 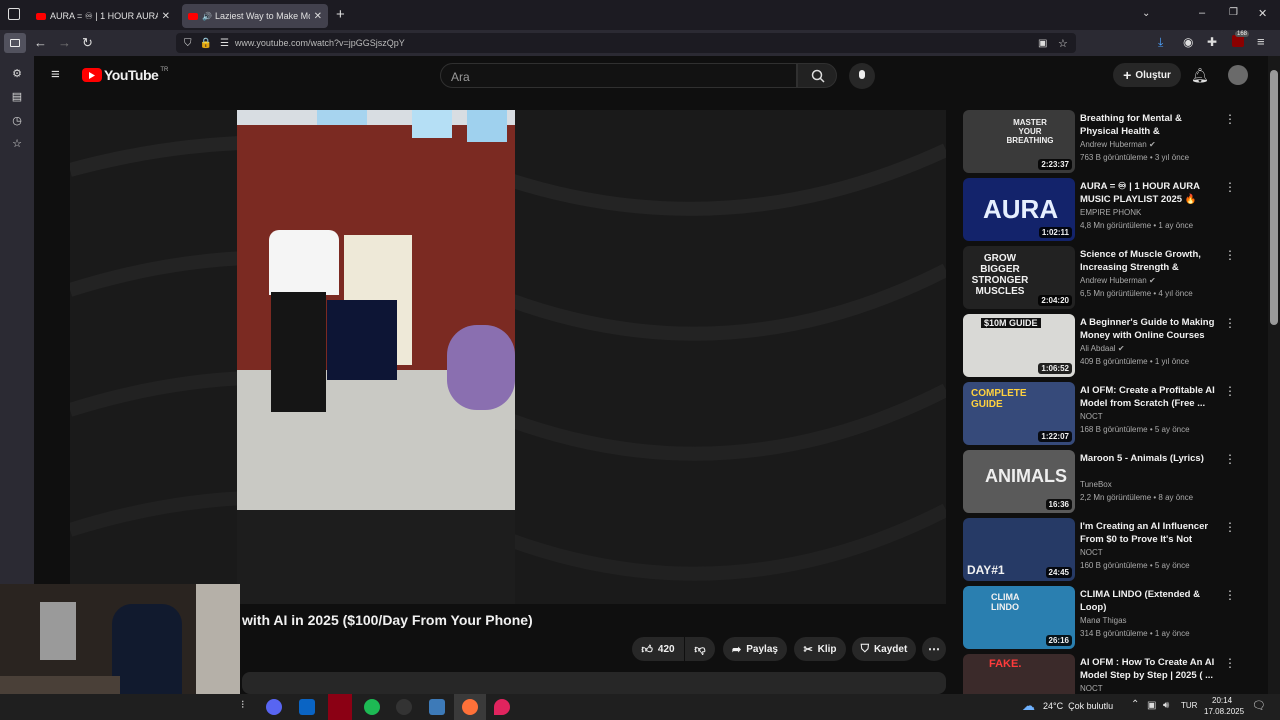 I want to click on description-box, so click(x=594, y=683).